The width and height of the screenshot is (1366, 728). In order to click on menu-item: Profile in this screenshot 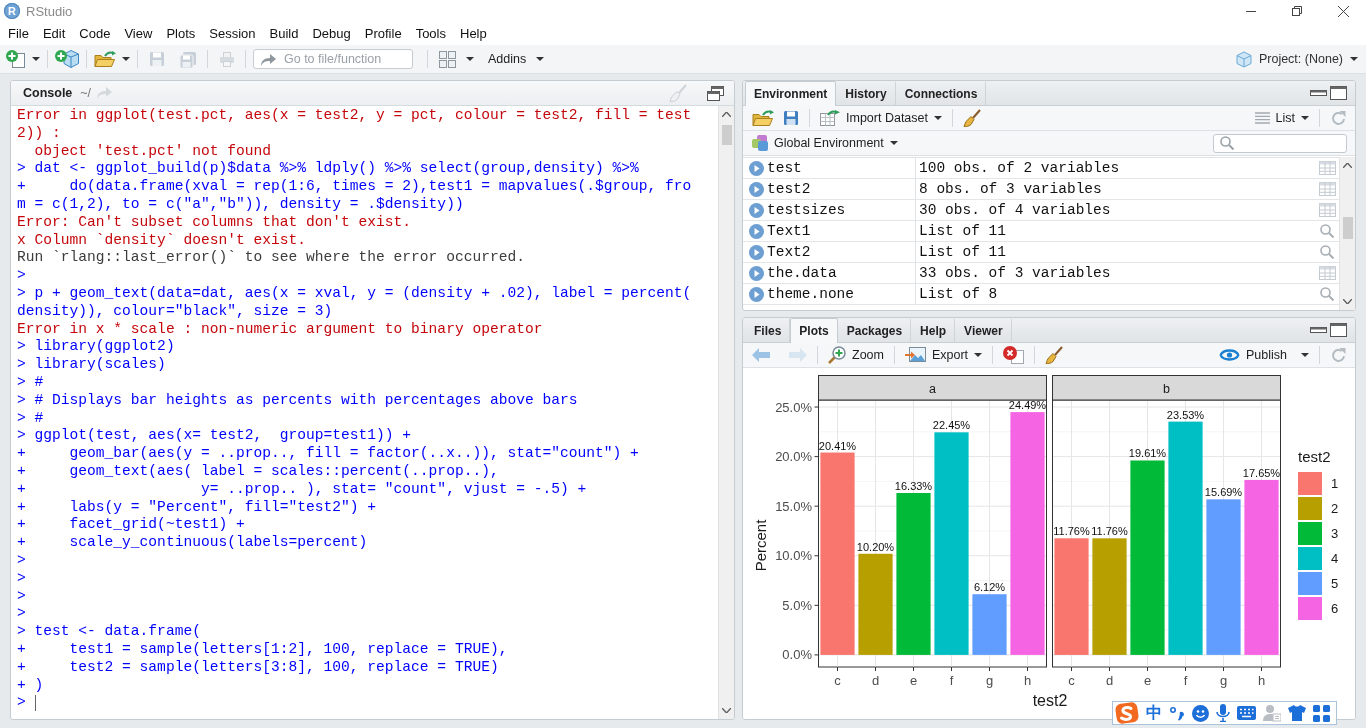, I will do `click(383, 33)`.